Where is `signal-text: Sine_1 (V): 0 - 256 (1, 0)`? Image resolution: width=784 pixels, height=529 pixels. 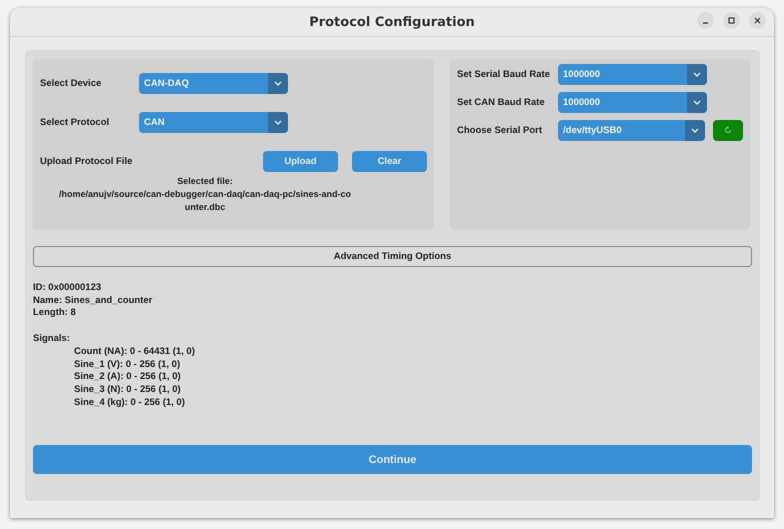
signal-text: Sine_1 (V): 0 - 256 (1, 0) is located at coordinates (127, 365).